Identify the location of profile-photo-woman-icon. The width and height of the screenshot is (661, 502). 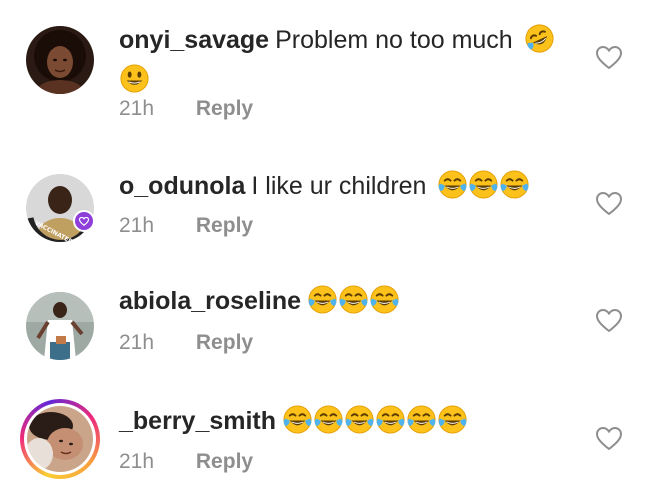
(60, 60).